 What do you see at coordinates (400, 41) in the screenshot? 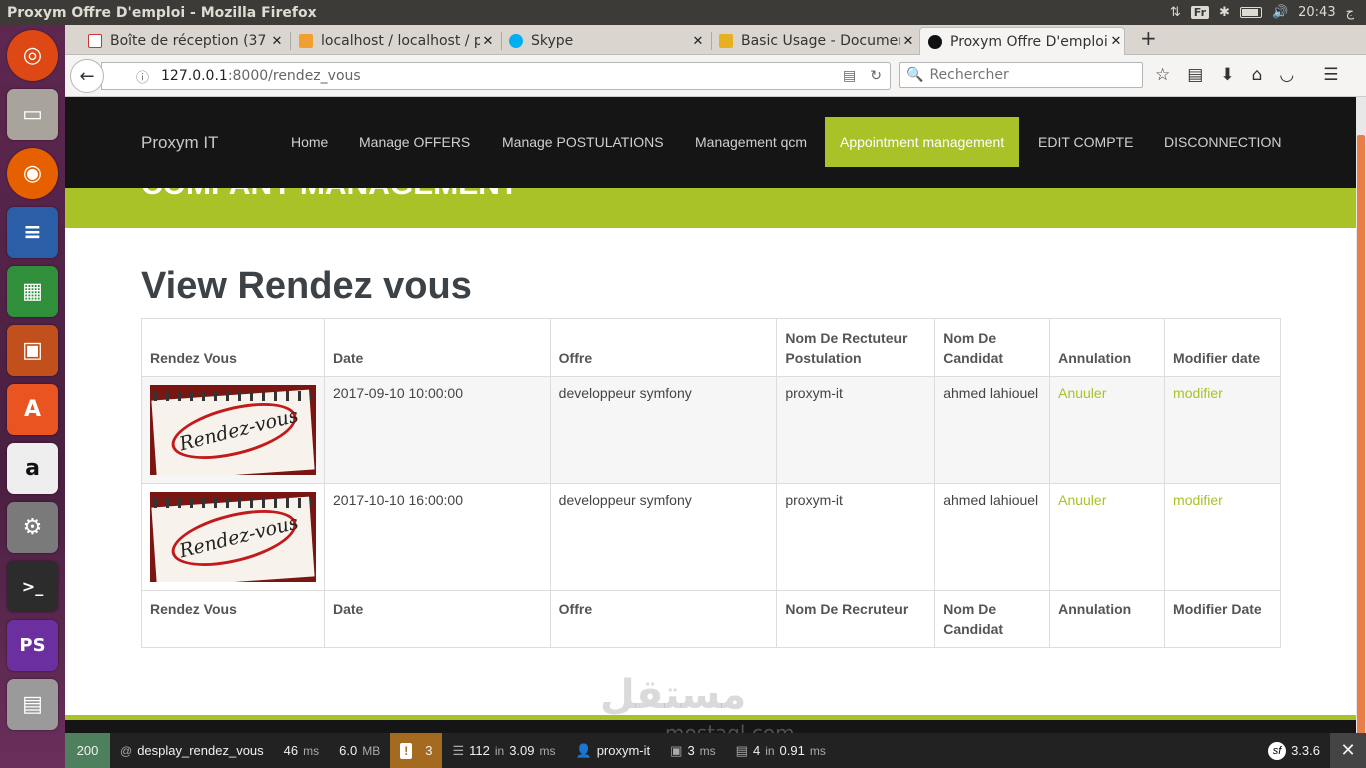
I see `tab-label: localhost / localhost / p` at bounding box center [400, 41].